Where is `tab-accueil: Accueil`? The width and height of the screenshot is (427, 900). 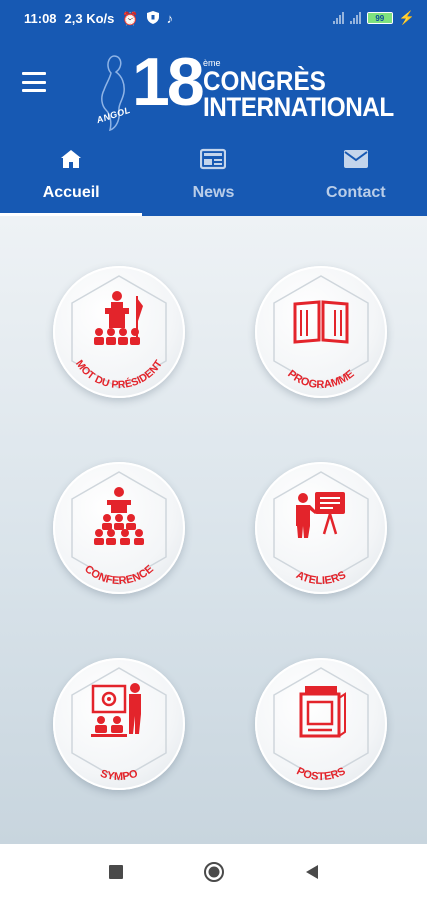 tab-accueil: Accueil is located at coordinates (71, 178).